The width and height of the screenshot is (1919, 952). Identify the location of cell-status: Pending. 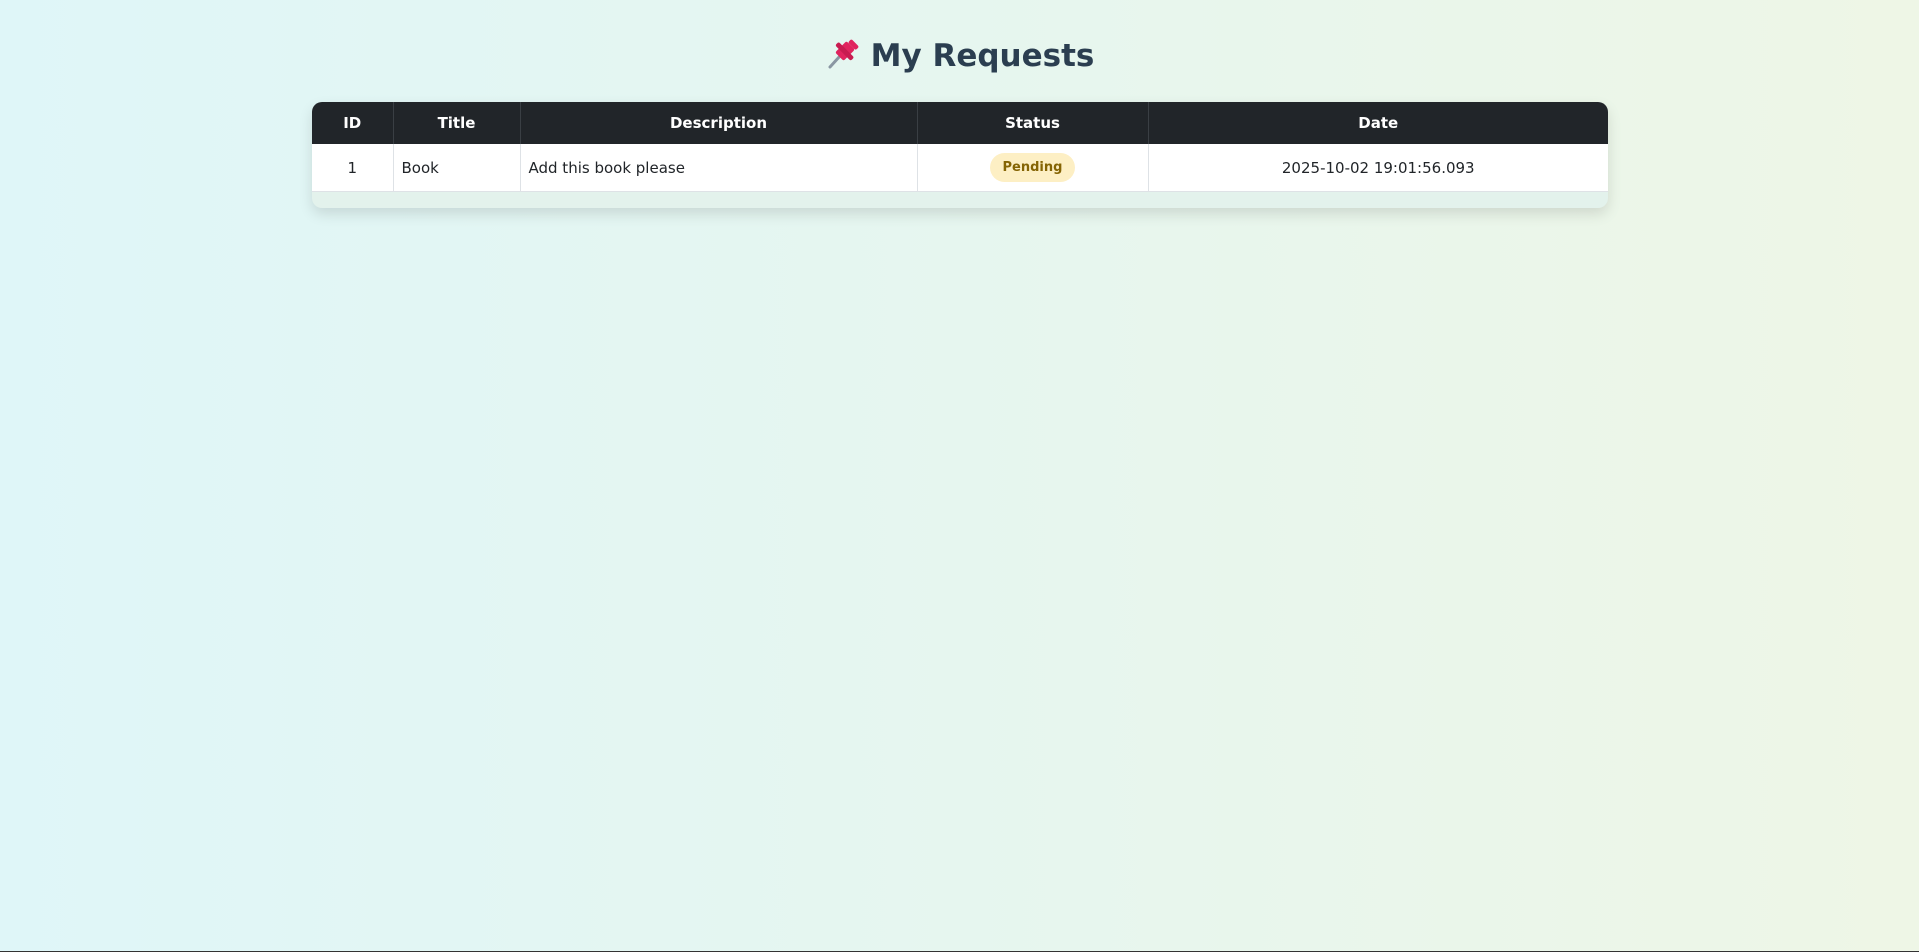
(1033, 168).